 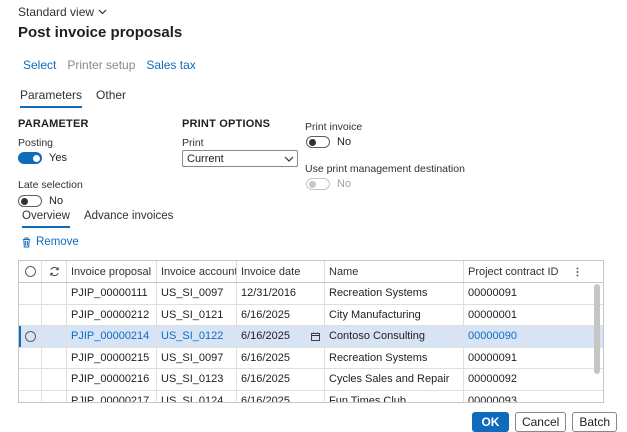 I want to click on use-print-management-label: Use print management destination, so click(x=385, y=169).